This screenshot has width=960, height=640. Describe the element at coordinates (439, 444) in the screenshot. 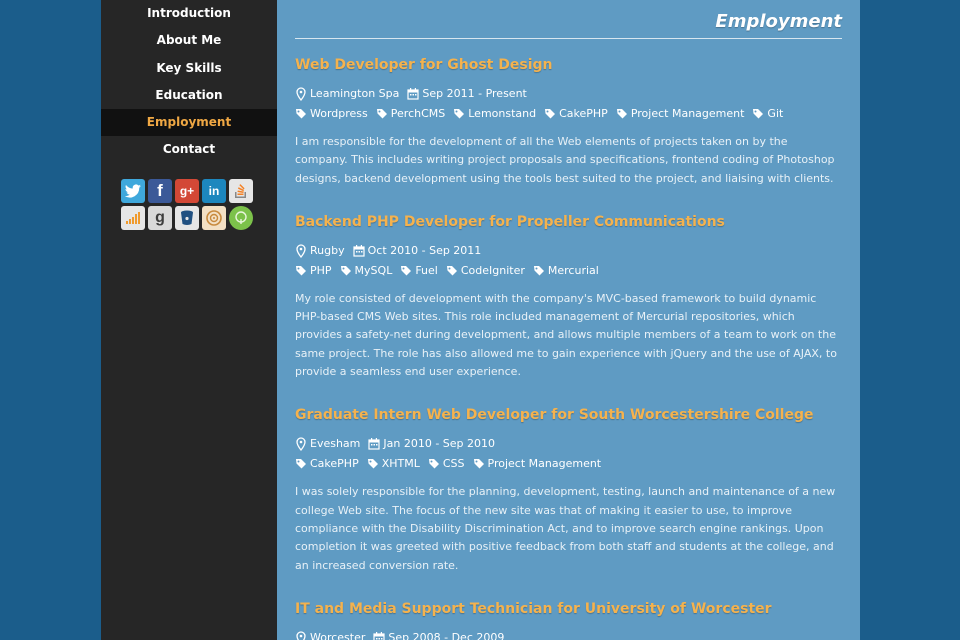

I see `job-dates: Jan 2010 - Sep 2010` at that location.